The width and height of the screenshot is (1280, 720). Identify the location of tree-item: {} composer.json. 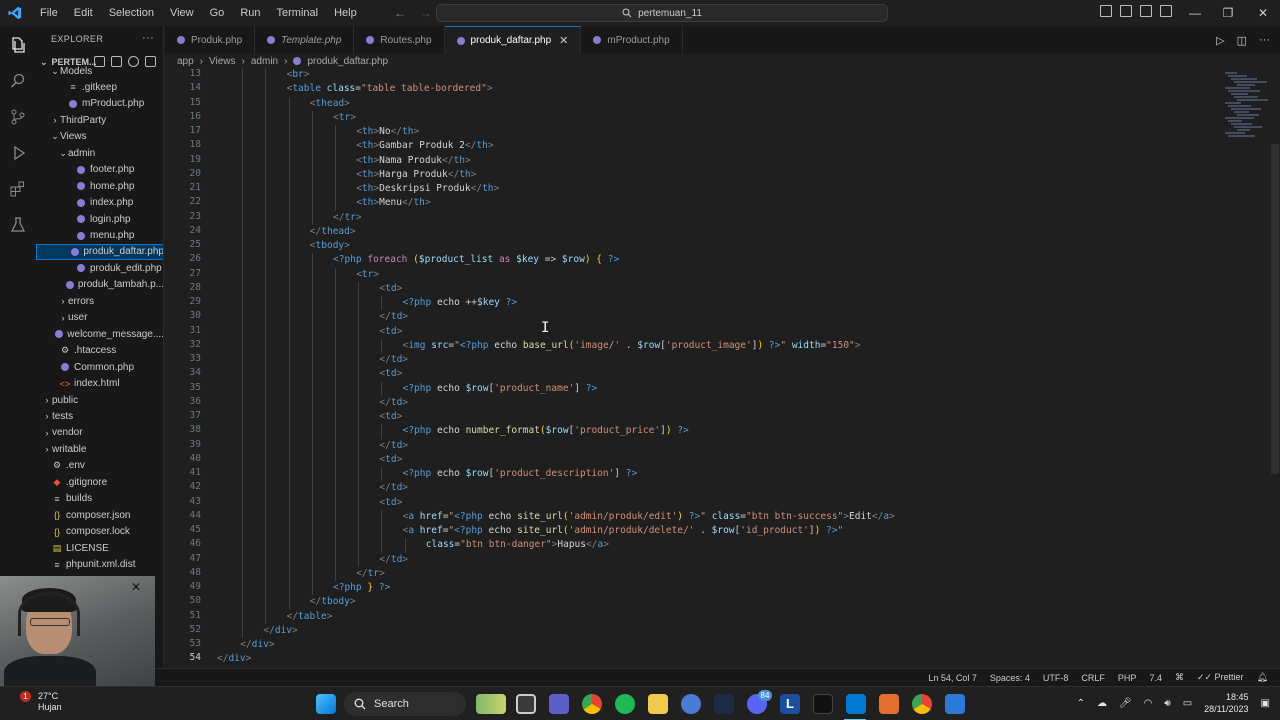
(99, 515).